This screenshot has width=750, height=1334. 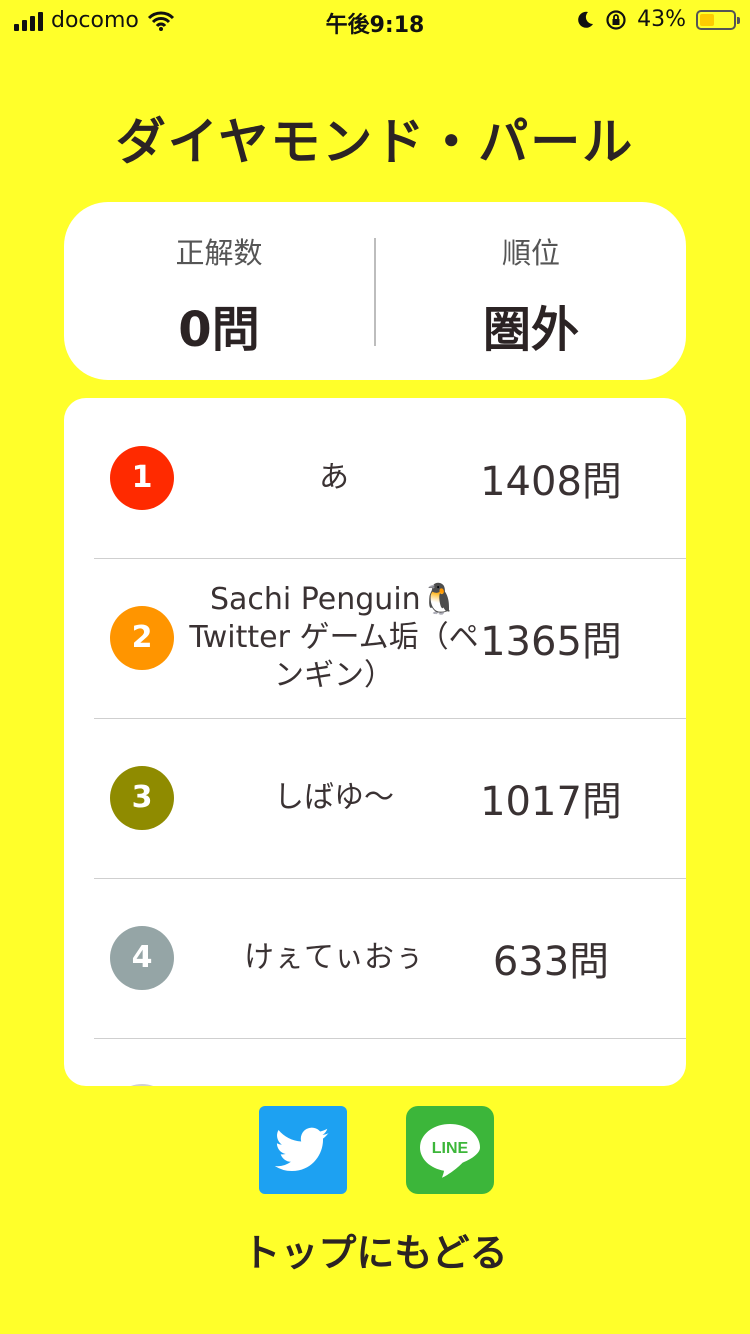 What do you see at coordinates (142, 798) in the screenshot?
I see `rank-badge: 3` at bounding box center [142, 798].